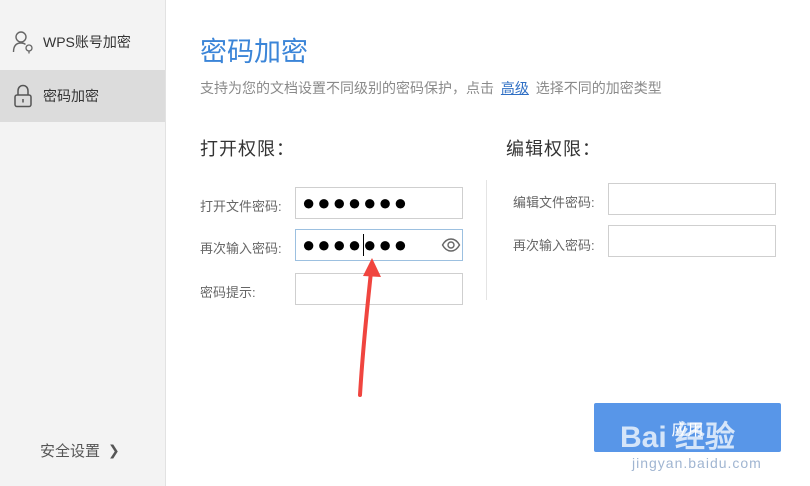 The height and width of the screenshot is (486, 810). I want to click on subtitle-text-after: 选择不同的加密类型, so click(598, 88).